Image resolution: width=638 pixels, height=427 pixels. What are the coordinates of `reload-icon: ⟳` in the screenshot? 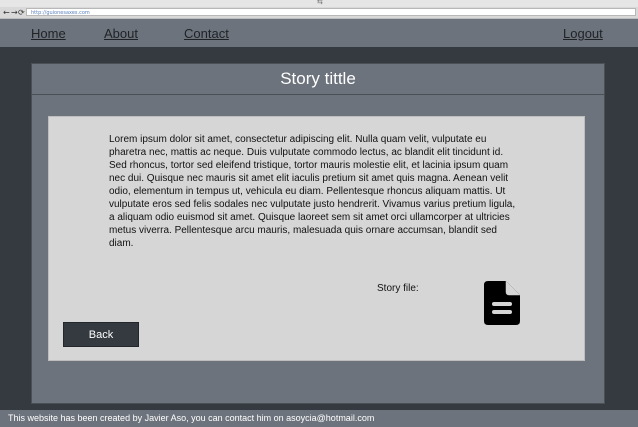 It's located at (21, 12).